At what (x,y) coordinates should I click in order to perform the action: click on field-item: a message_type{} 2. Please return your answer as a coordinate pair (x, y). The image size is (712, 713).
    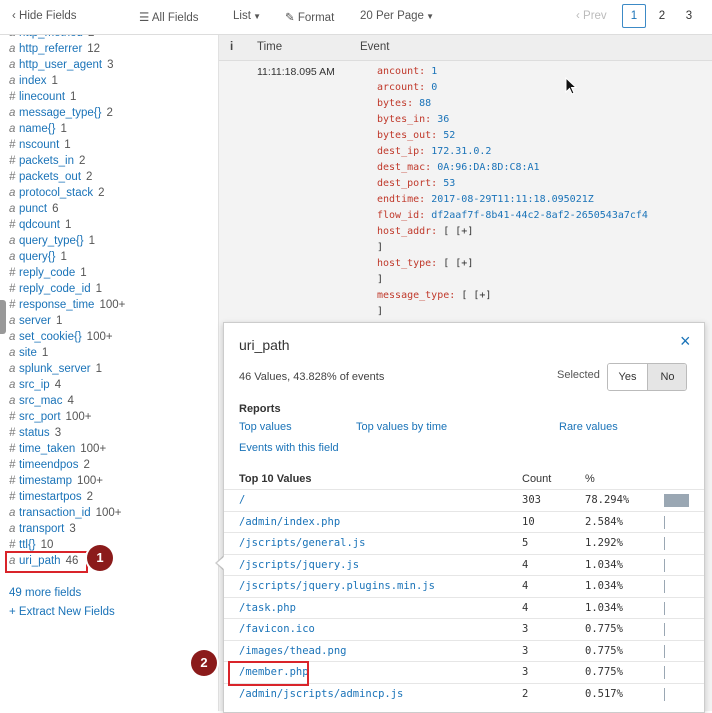
    Looking at the image, I should click on (61, 115).